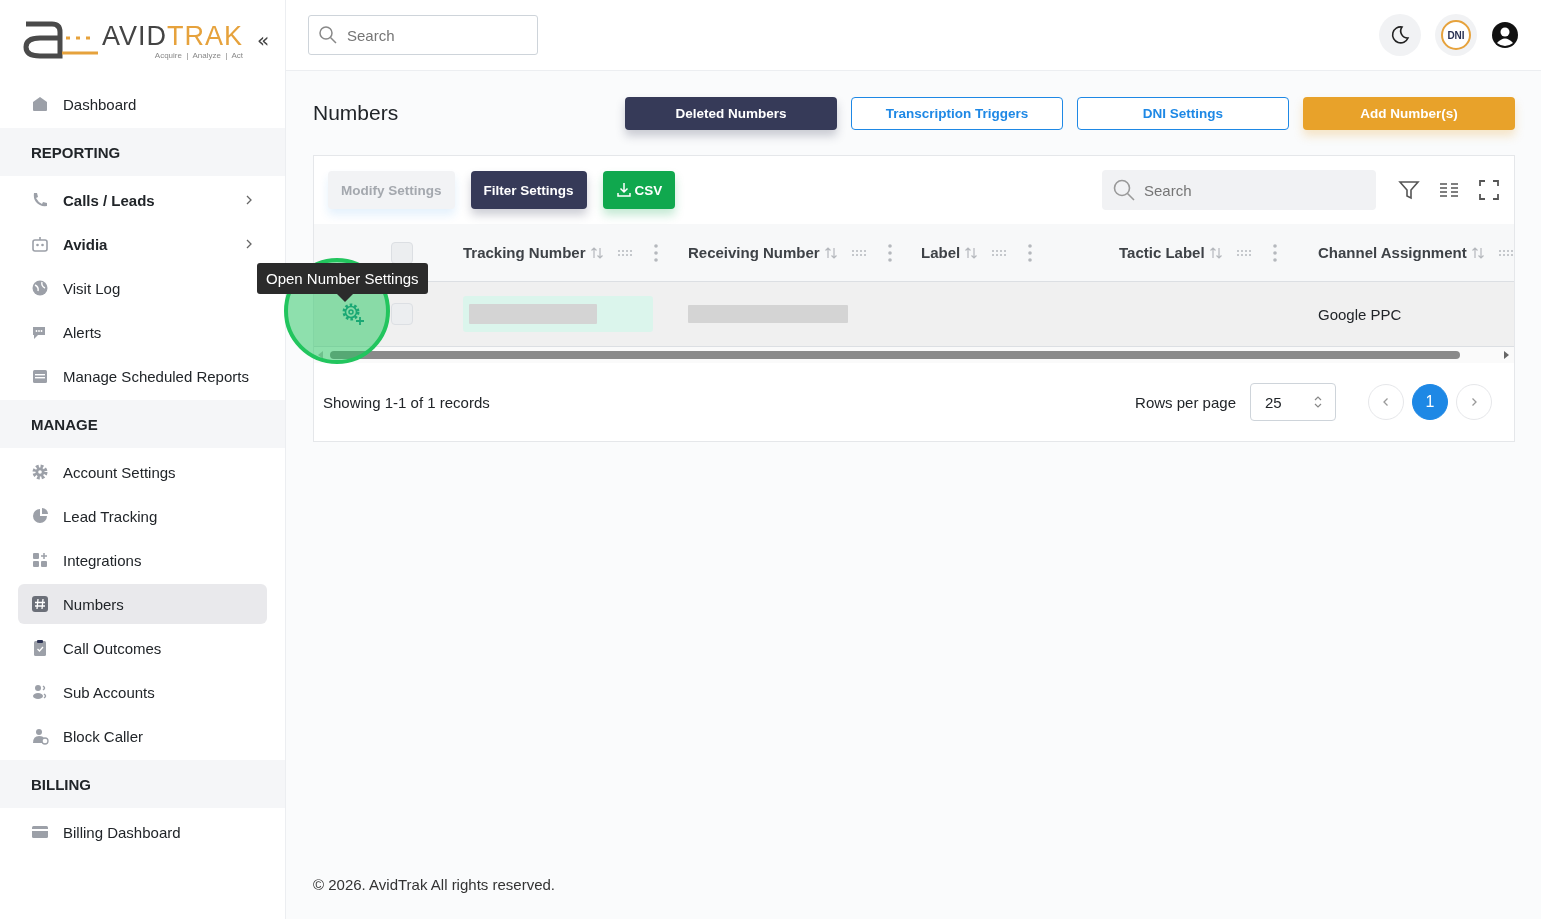 This screenshot has width=1541, height=919. What do you see at coordinates (1318, 402) in the screenshot?
I see `spinner-arrows-icon` at bounding box center [1318, 402].